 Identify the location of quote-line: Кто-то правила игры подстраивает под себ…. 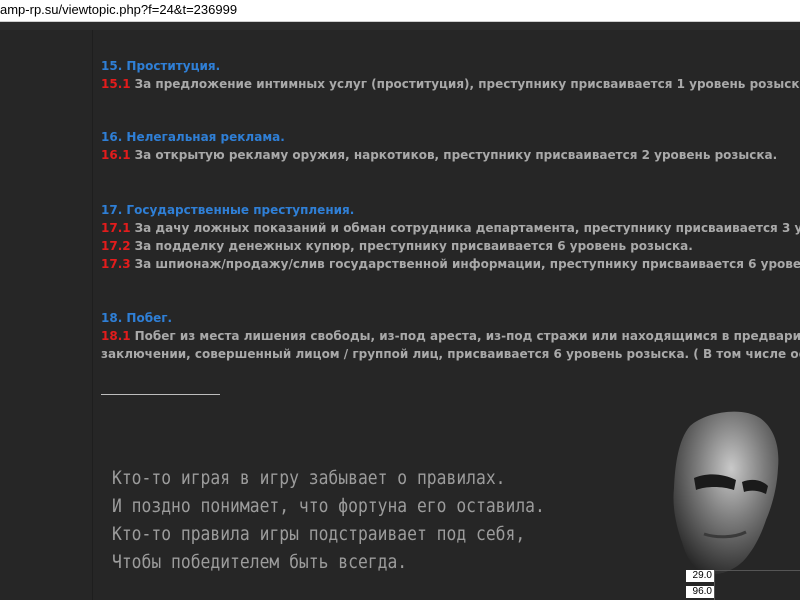
(319, 534).